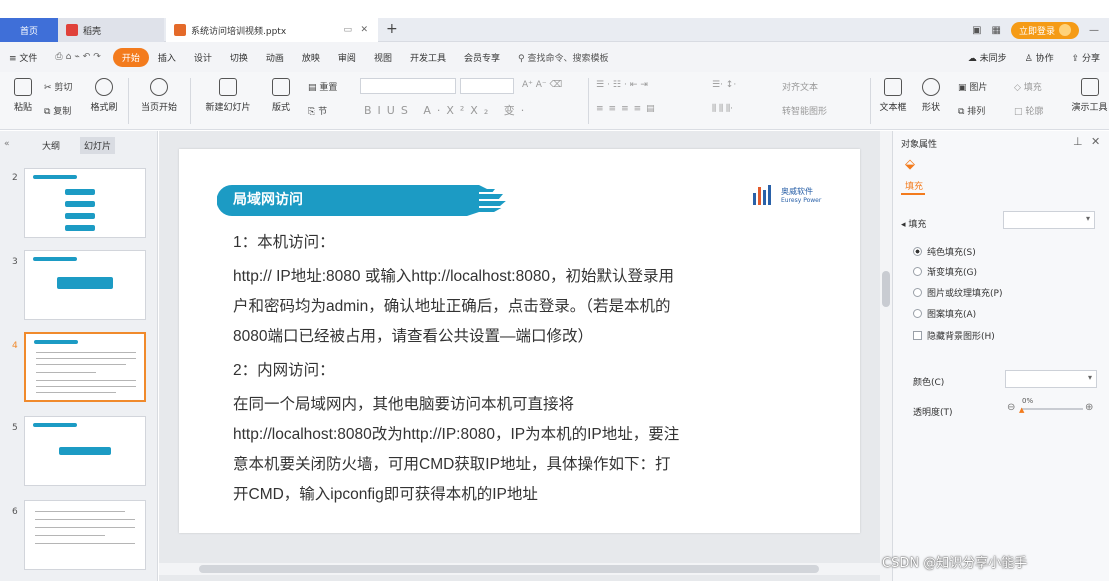  What do you see at coordinates (408, 86) in the screenshot?
I see `font-name-select` at bounding box center [408, 86].